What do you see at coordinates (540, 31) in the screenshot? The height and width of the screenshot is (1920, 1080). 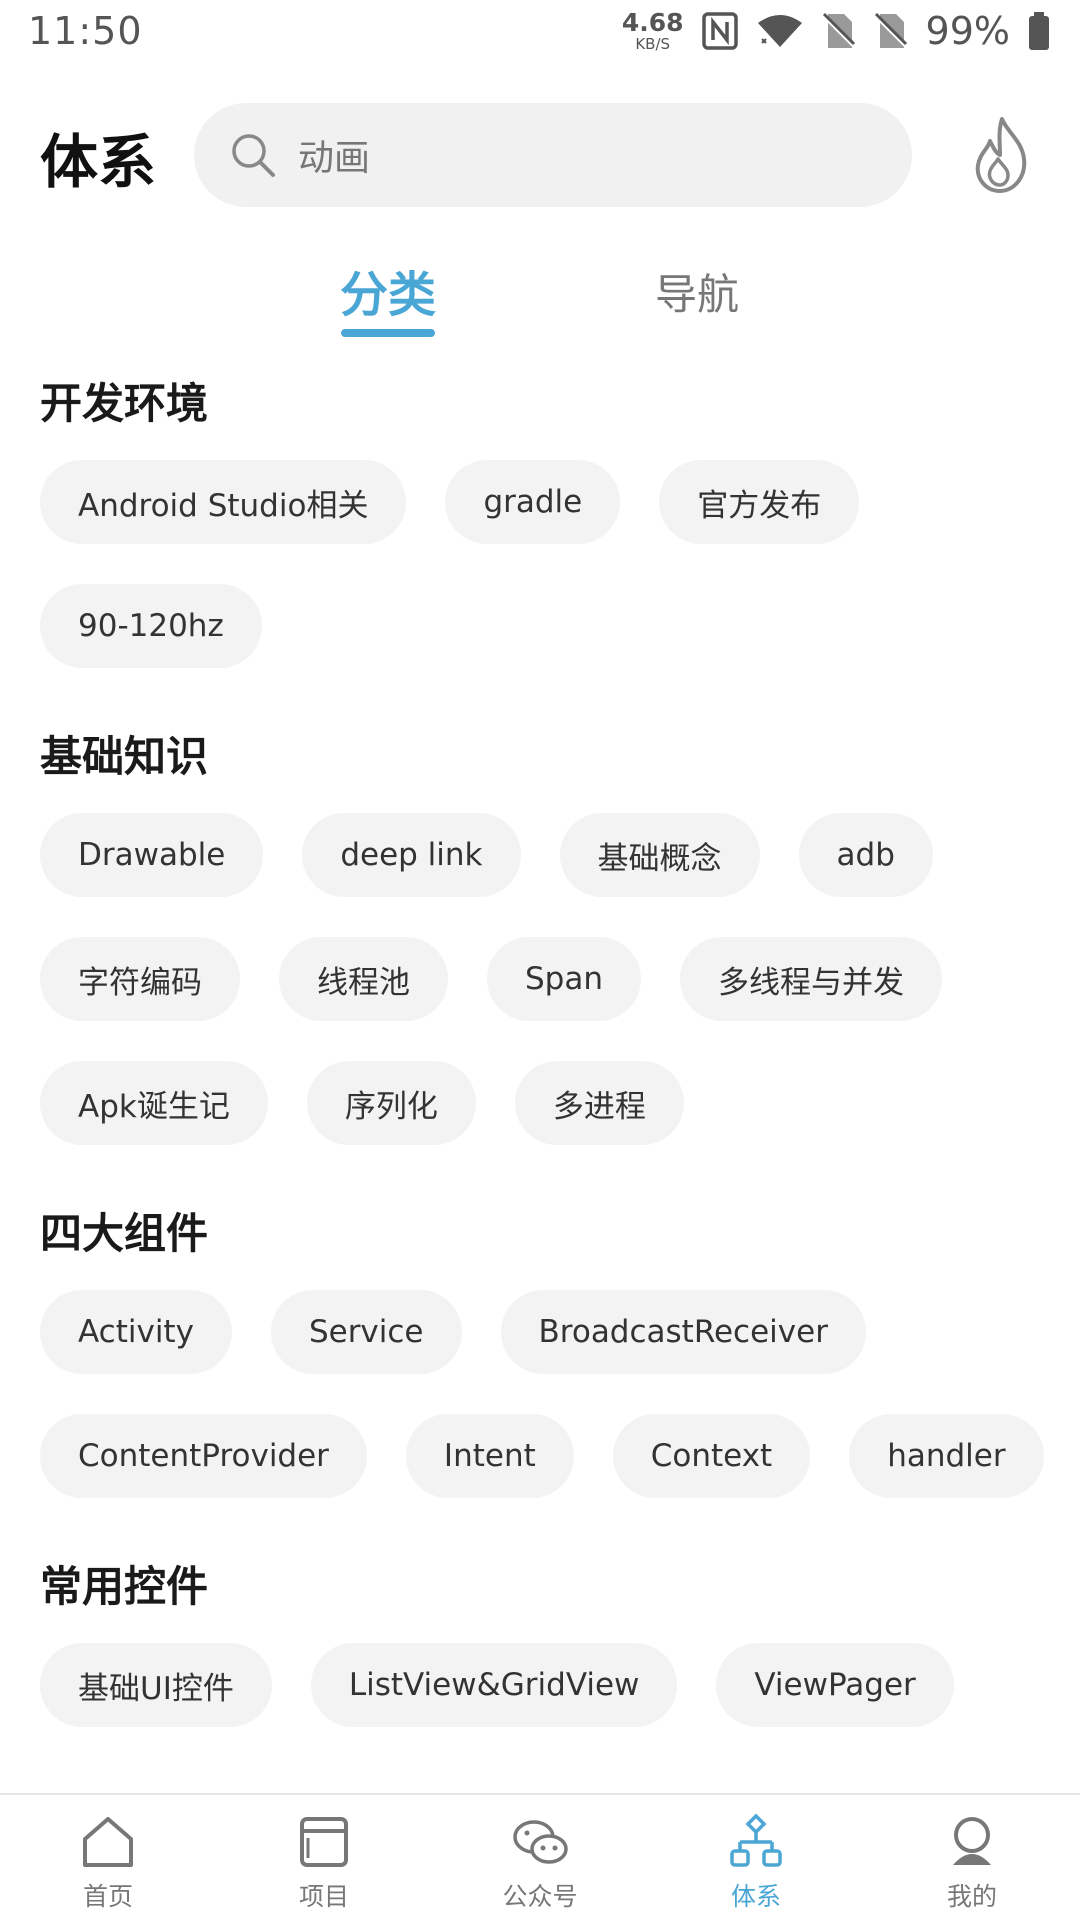 I see `status-bar: 11:50 4.68 KB/S 99%` at bounding box center [540, 31].